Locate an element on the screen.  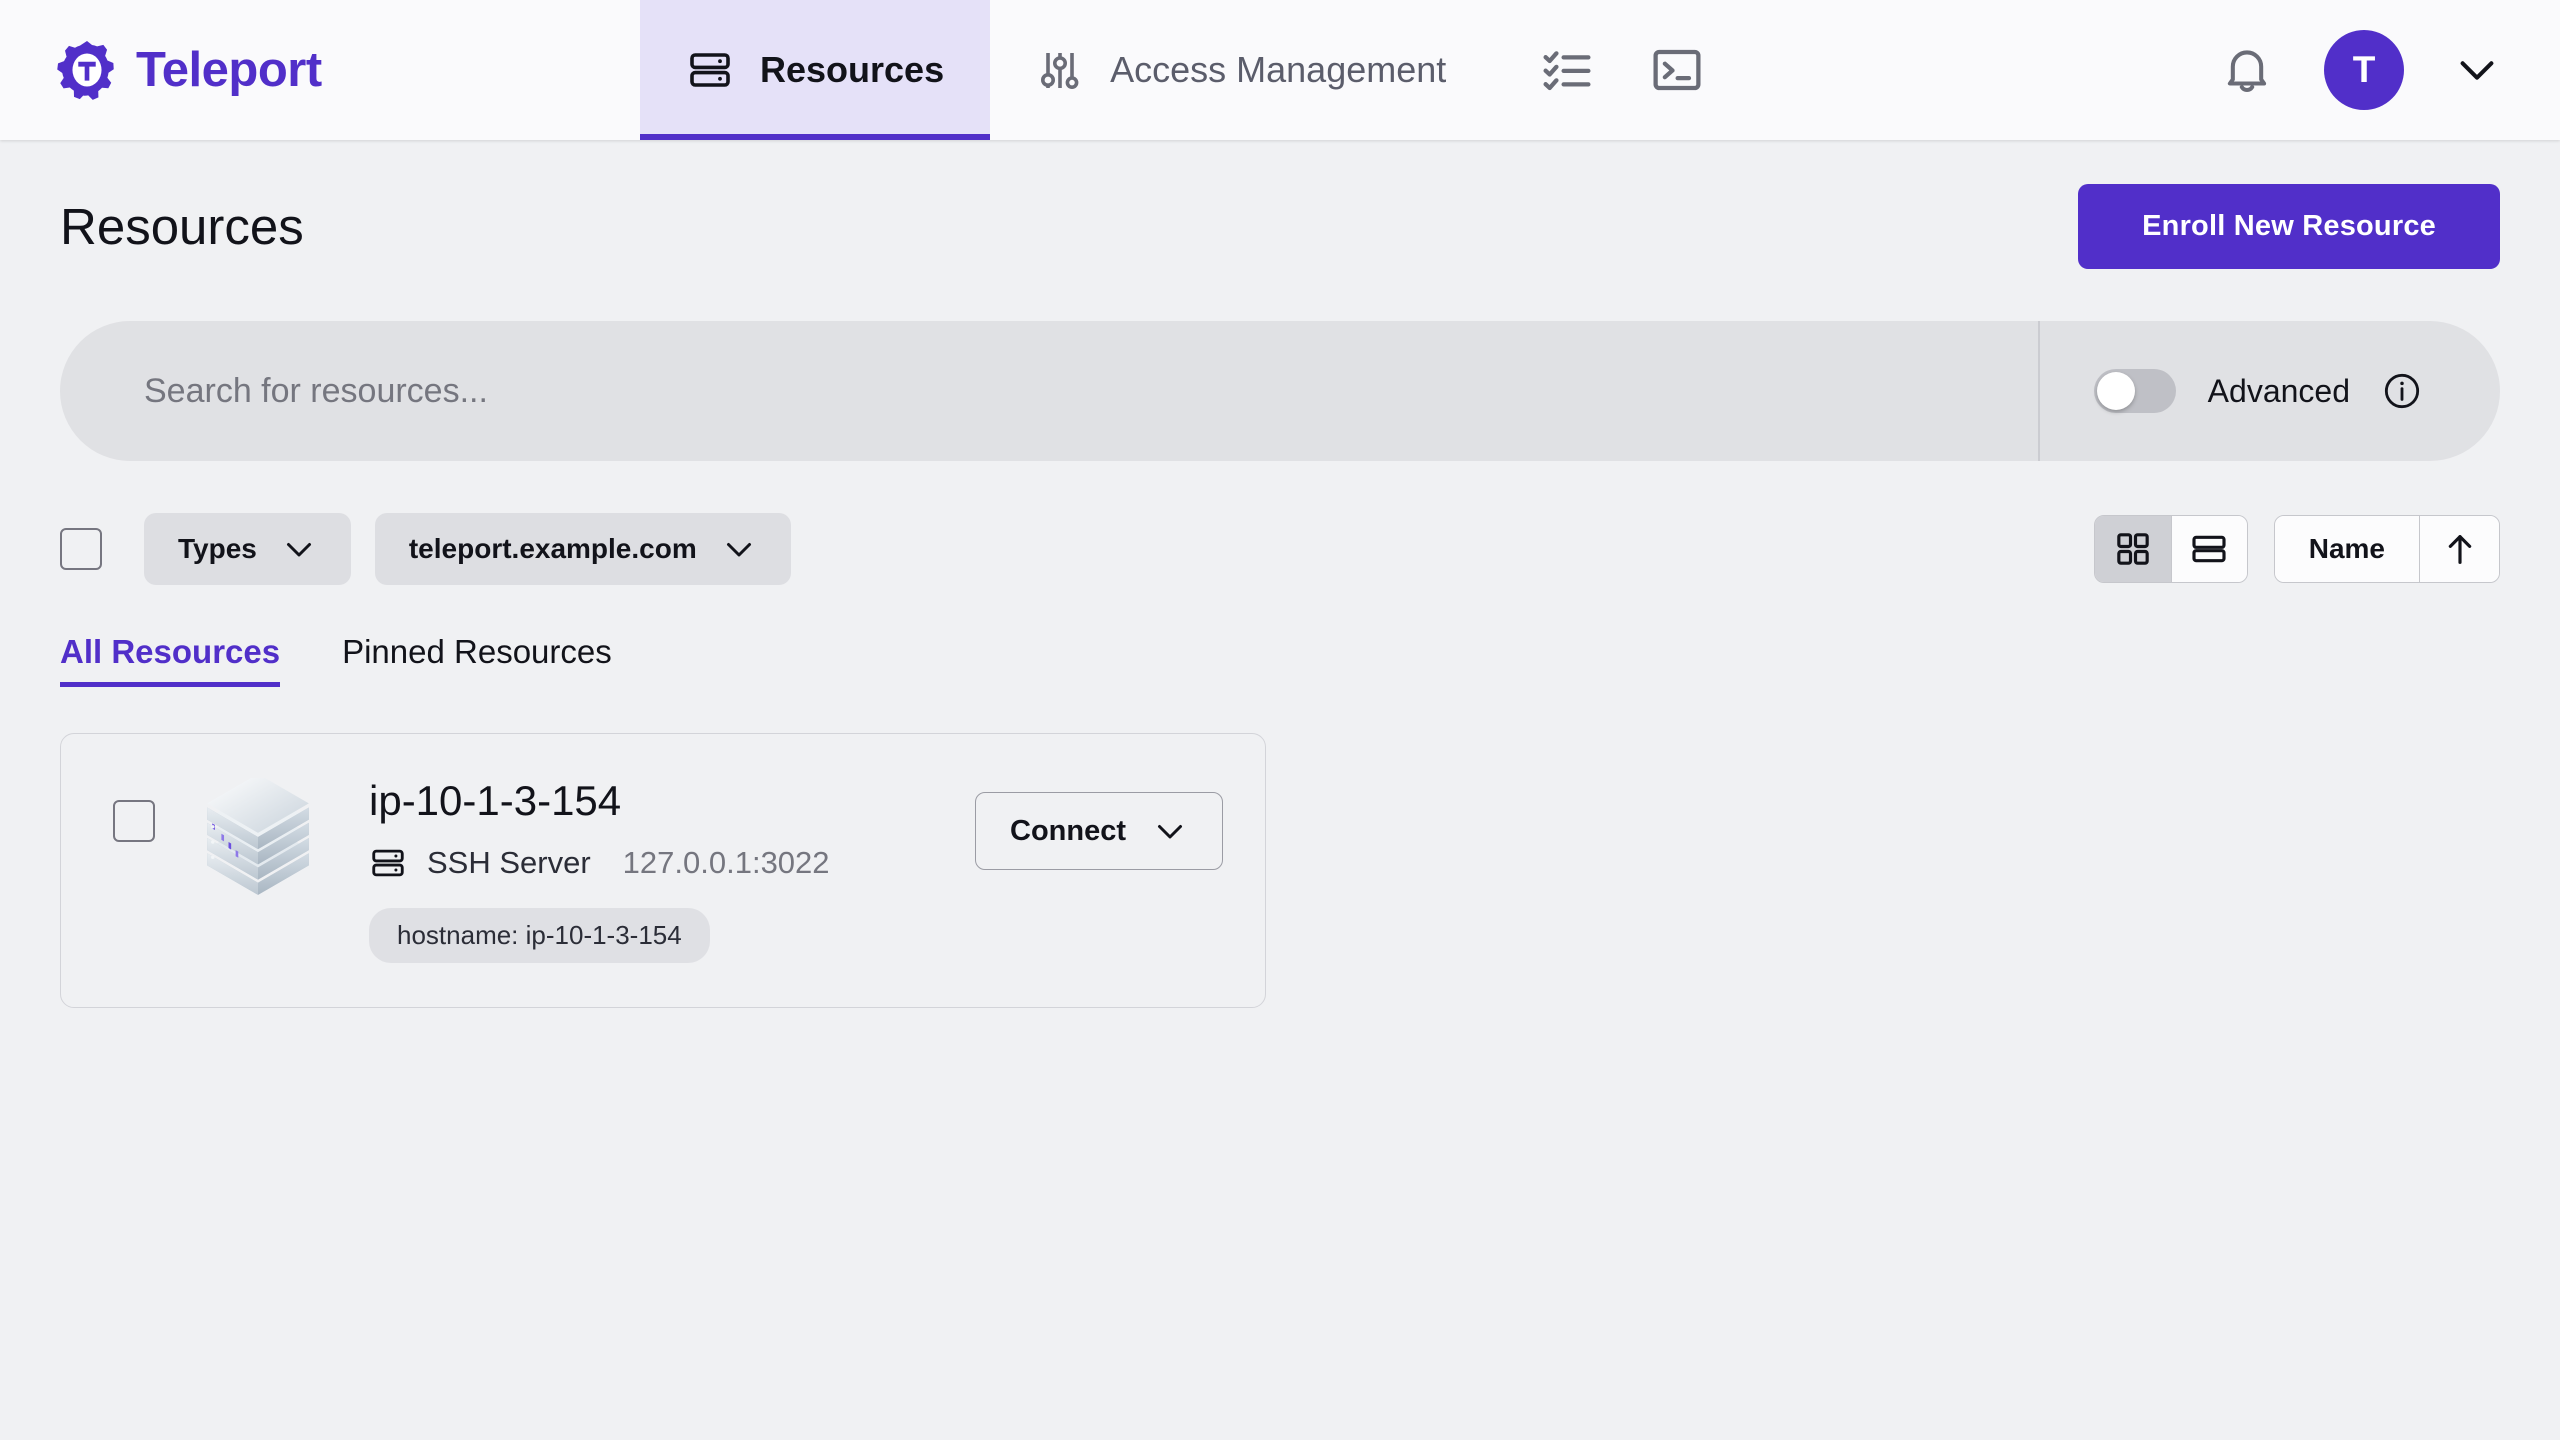
search-bar: Advanced is located at coordinates (1280, 391).